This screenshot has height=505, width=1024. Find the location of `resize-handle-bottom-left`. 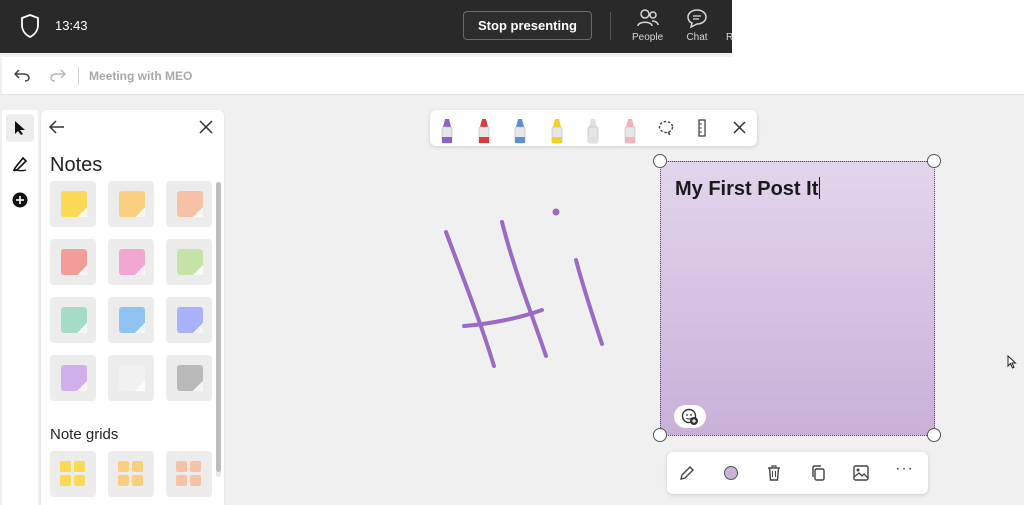

resize-handle-bottom-left is located at coordinates (660, 435).